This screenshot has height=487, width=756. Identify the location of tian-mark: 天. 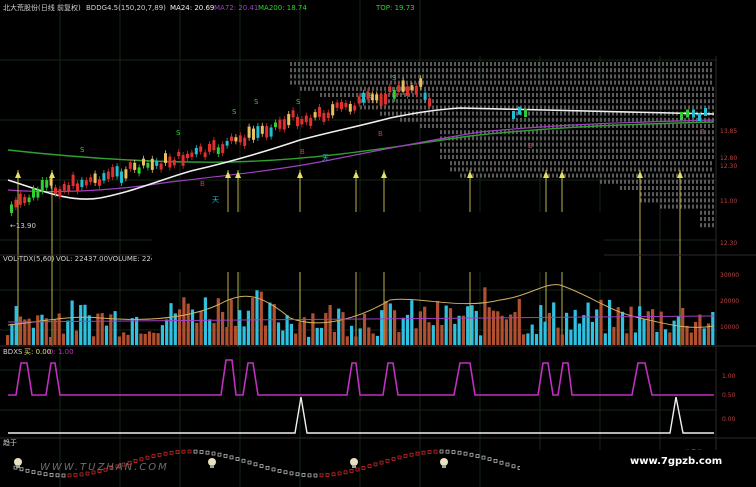
(215, 200).